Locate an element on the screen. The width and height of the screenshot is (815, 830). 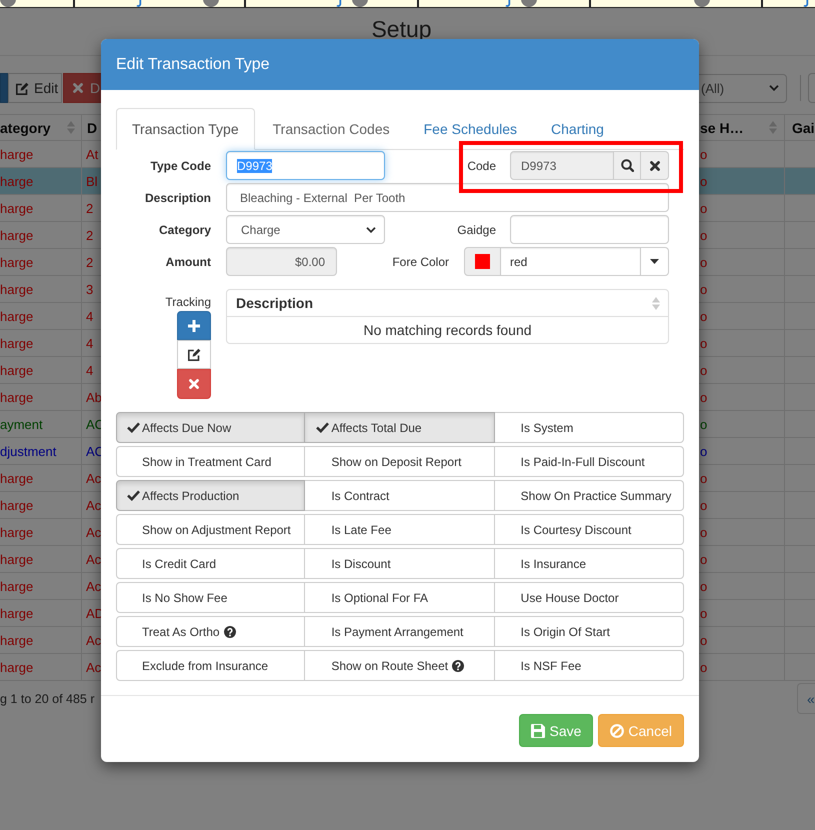
toggle-button: Is Payment Arrangement is located at coordinates (400, 631).